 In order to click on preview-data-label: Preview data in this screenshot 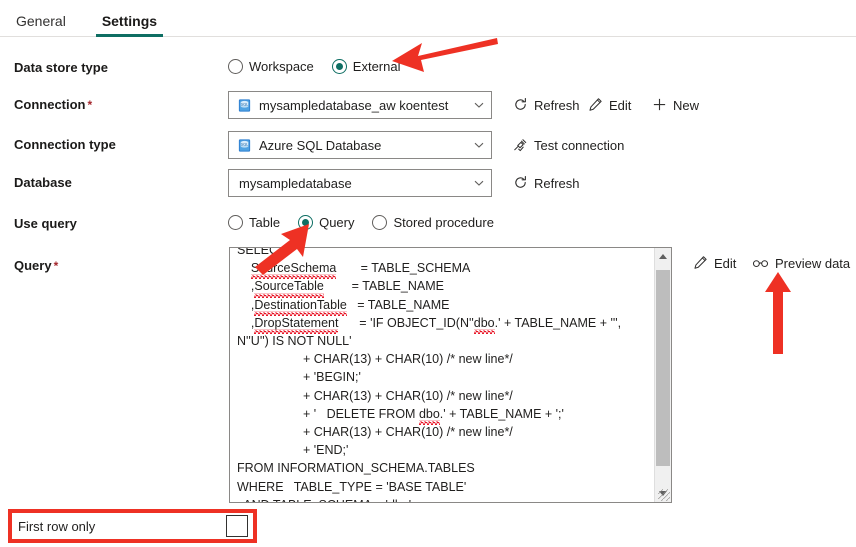, I will do `click(813, 263)`.